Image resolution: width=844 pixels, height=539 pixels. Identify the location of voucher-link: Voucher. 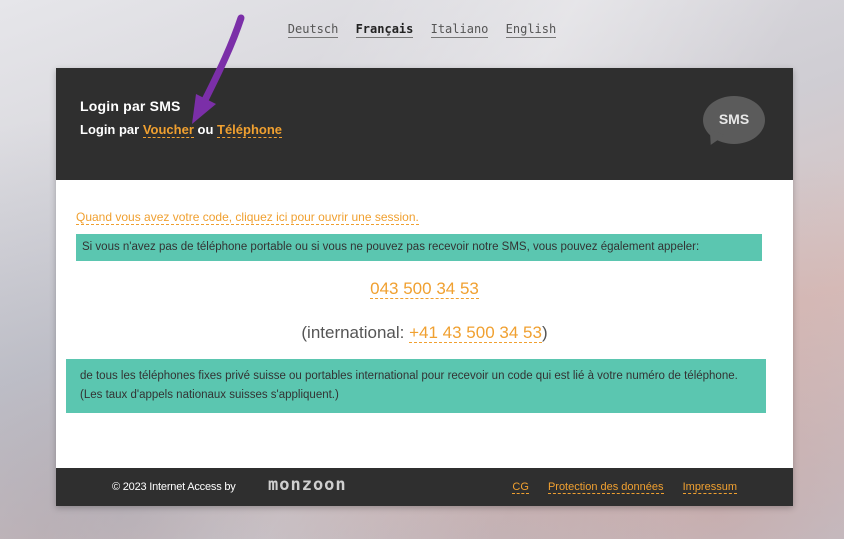
(168, 130).